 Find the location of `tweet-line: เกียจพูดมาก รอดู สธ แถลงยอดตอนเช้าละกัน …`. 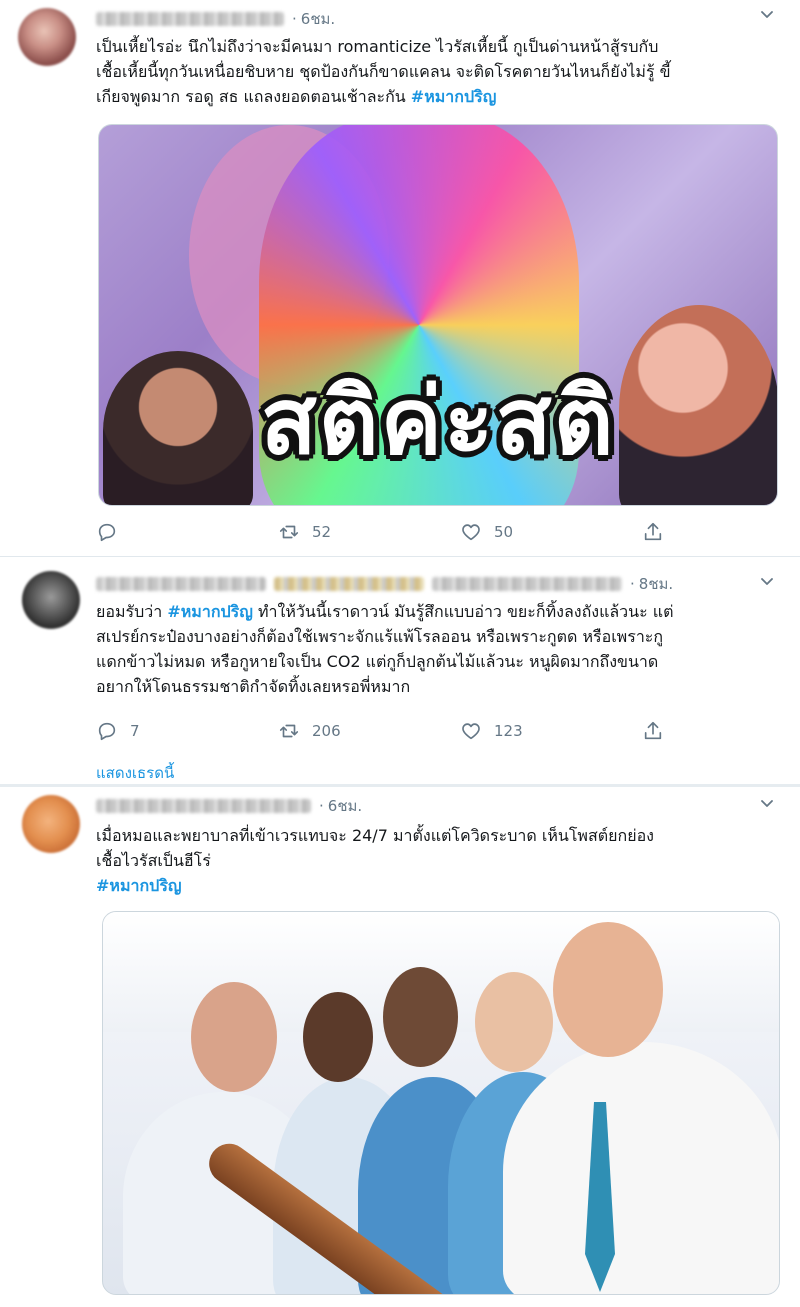

tweet-line: เกียจพูดมาก รอดู สธ แถลงยอดตอนเช้าละกัน … is located at coordinates (441, 96).